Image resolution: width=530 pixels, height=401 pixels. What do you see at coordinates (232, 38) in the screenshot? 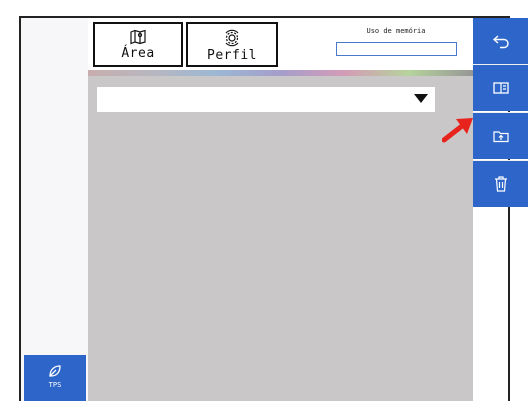
I see `gear-refresh-icon` at bounding box center [232, 38].